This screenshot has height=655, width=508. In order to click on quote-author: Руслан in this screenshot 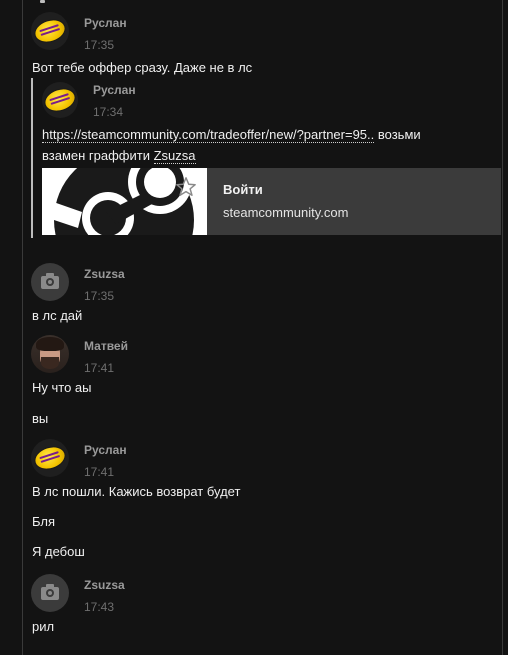, I will do `click(114, 90)`.